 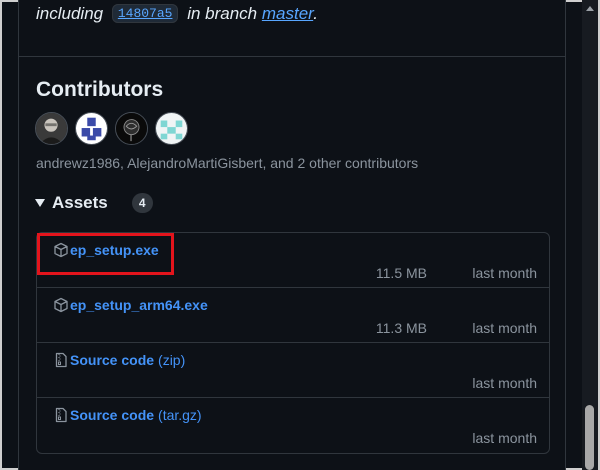 I want to click on highlight-box, so click(x=105, y=254).